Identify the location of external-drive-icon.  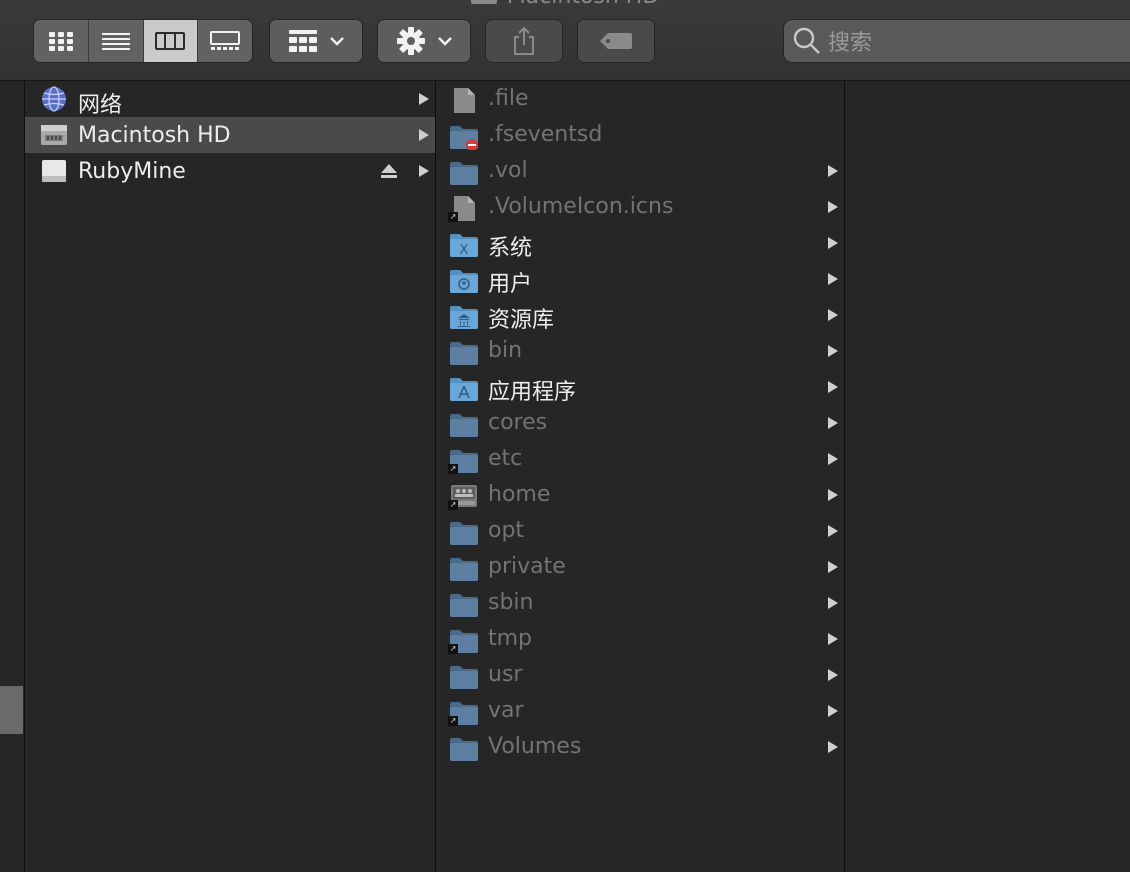
(54, 171).